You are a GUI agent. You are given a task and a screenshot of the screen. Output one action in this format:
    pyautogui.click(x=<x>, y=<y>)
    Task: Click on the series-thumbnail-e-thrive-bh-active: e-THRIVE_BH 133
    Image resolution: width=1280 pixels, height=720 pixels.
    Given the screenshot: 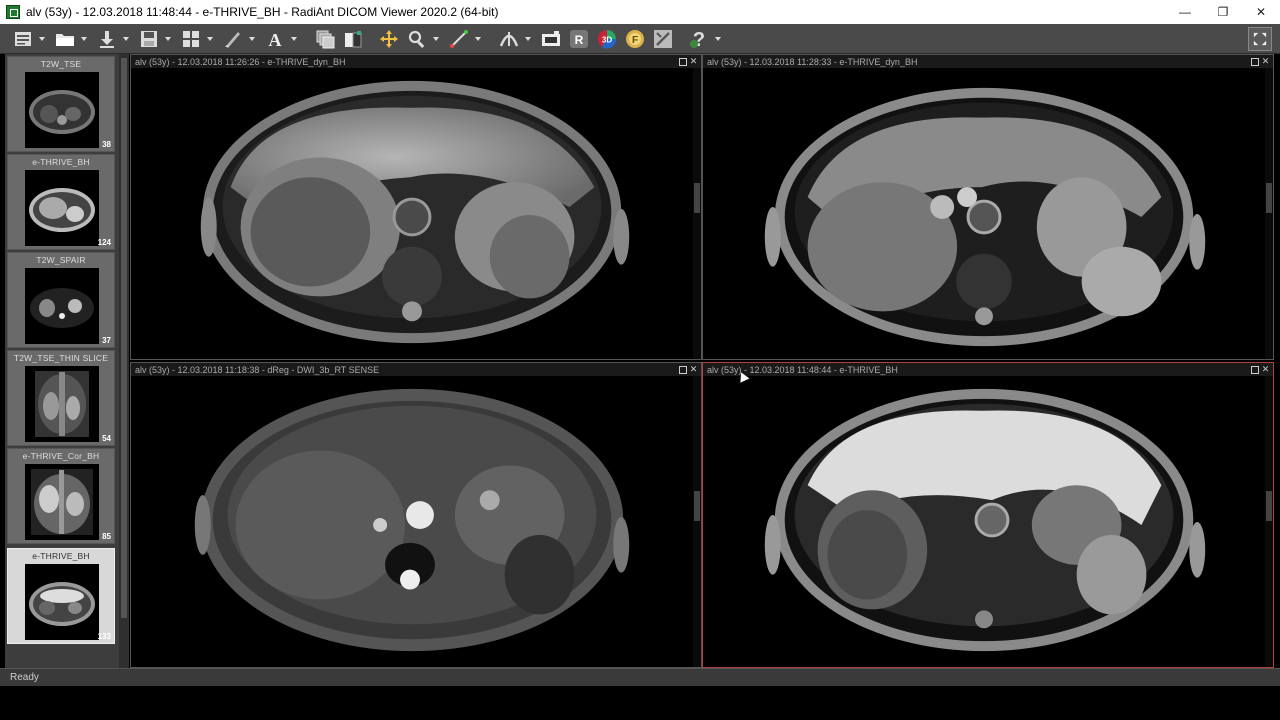 What is the action you would take?
    pyautogui.click(x=61, y=596)
    